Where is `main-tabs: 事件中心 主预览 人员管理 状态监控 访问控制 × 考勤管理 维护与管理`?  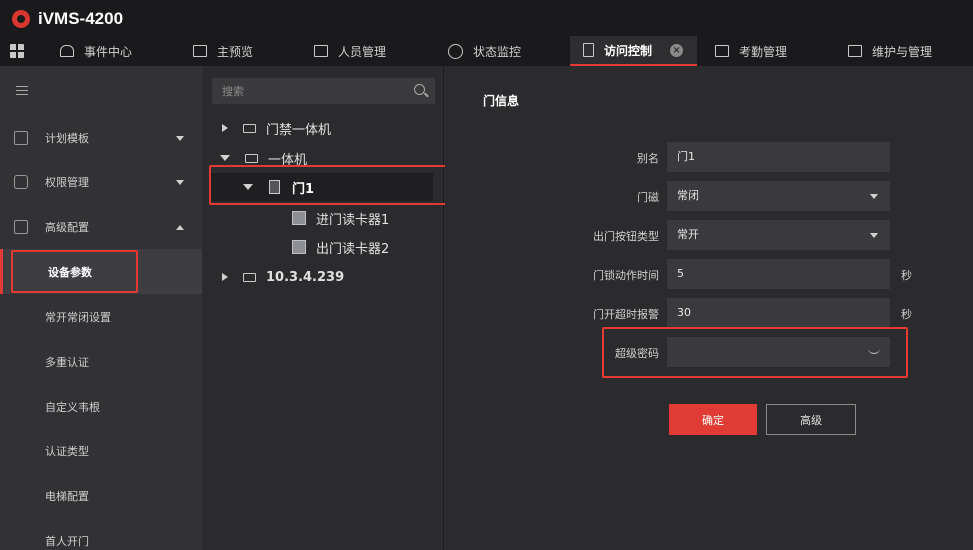
main-tabs: 事件中心 主预览 人员管理 状态监控 访问控制 × 考勤管理 维护与管理 is located at coordinates (486, 51).